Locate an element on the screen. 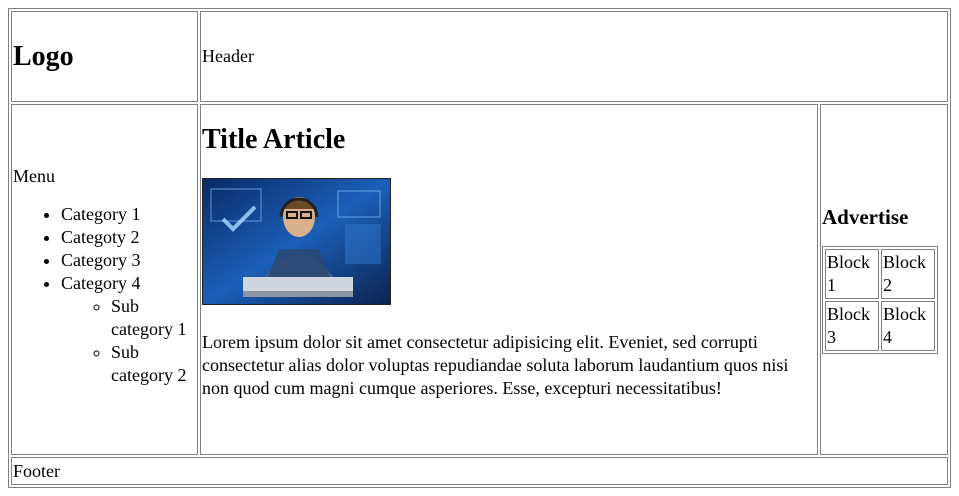 Image resolution: width=959 pixels, height=496 pixels. subcategory-item: Sub category 2 is located at coordinates (153, 364).